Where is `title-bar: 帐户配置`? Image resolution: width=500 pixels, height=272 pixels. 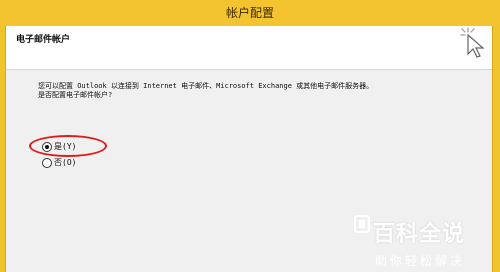 title-bar: 帐户配置 is located at coordinates (250, 13).